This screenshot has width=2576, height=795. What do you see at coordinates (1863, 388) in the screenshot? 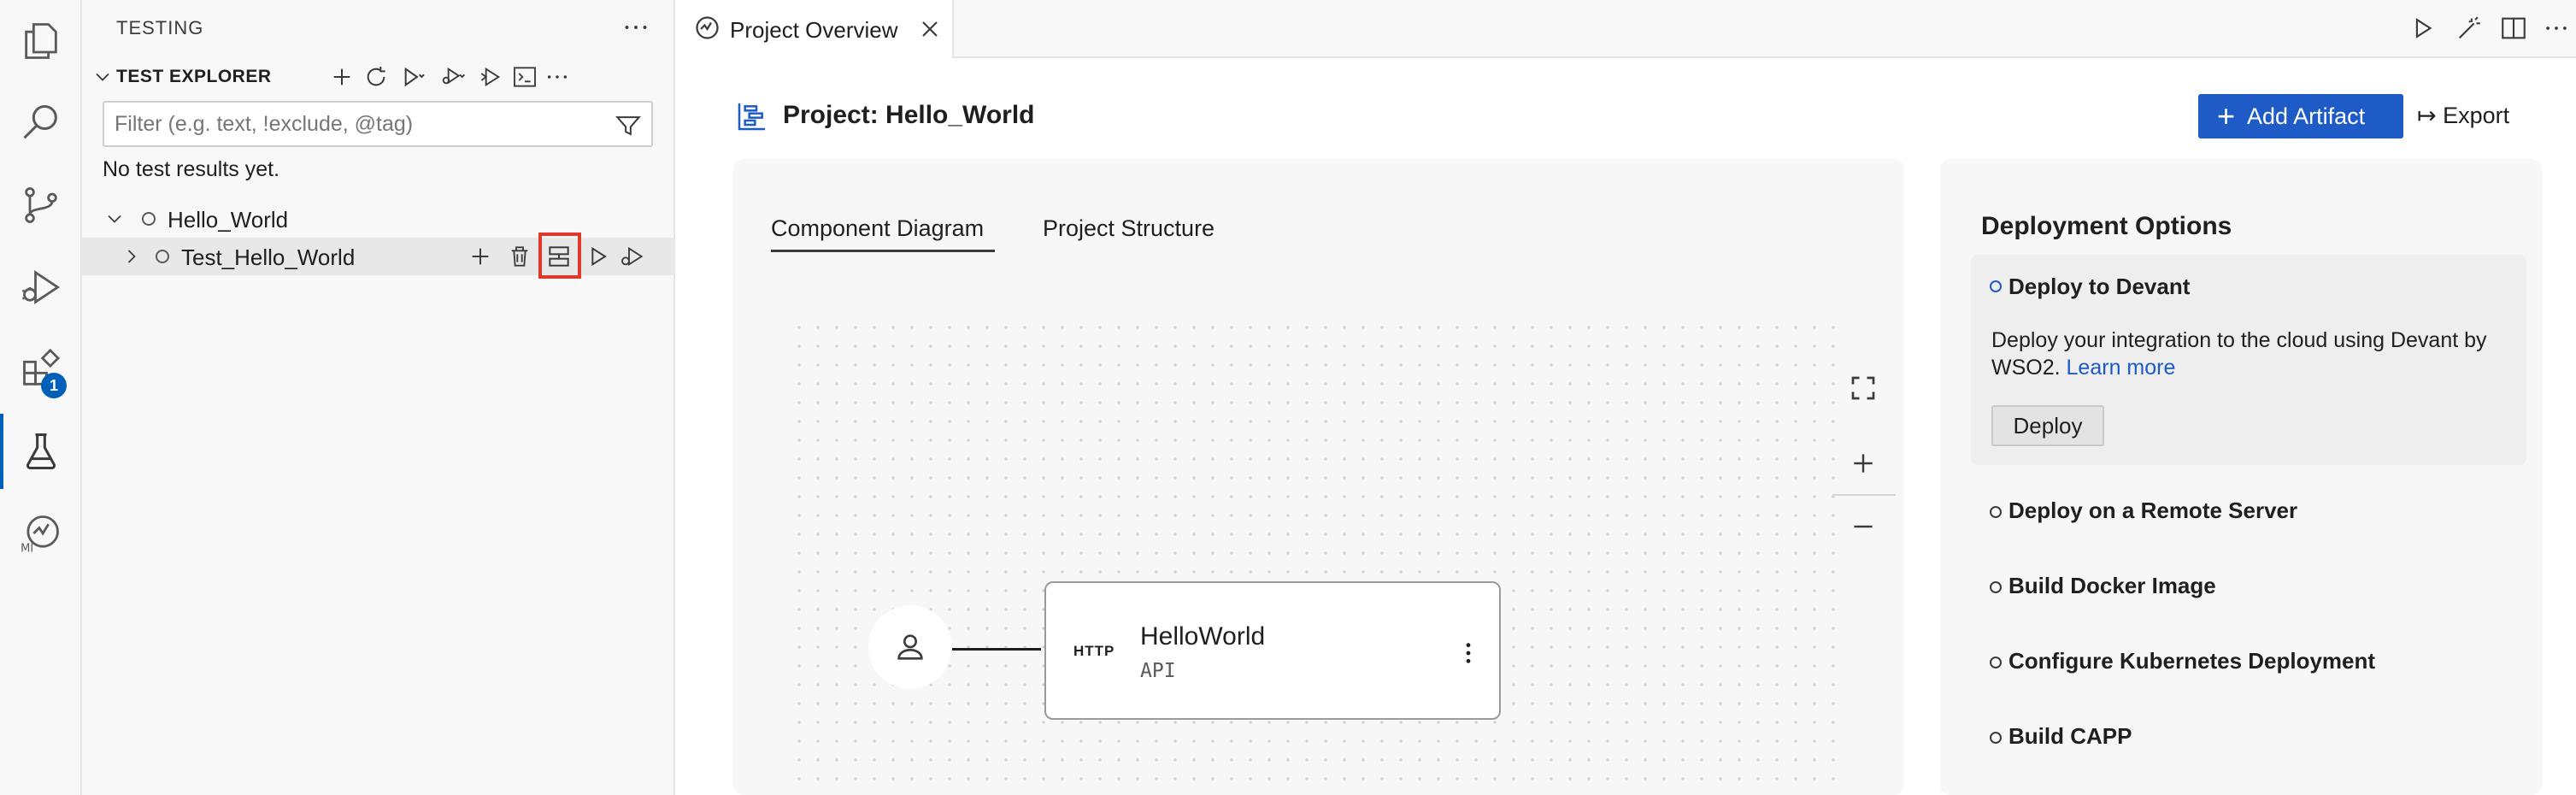
I see `fit-screen-icon` at bounding box center [1863, 388].